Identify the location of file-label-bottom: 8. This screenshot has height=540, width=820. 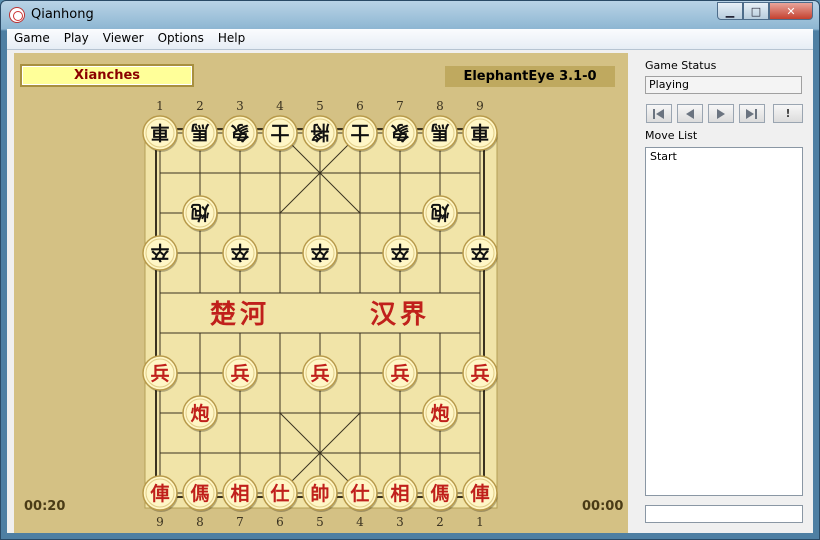
(200, 522).